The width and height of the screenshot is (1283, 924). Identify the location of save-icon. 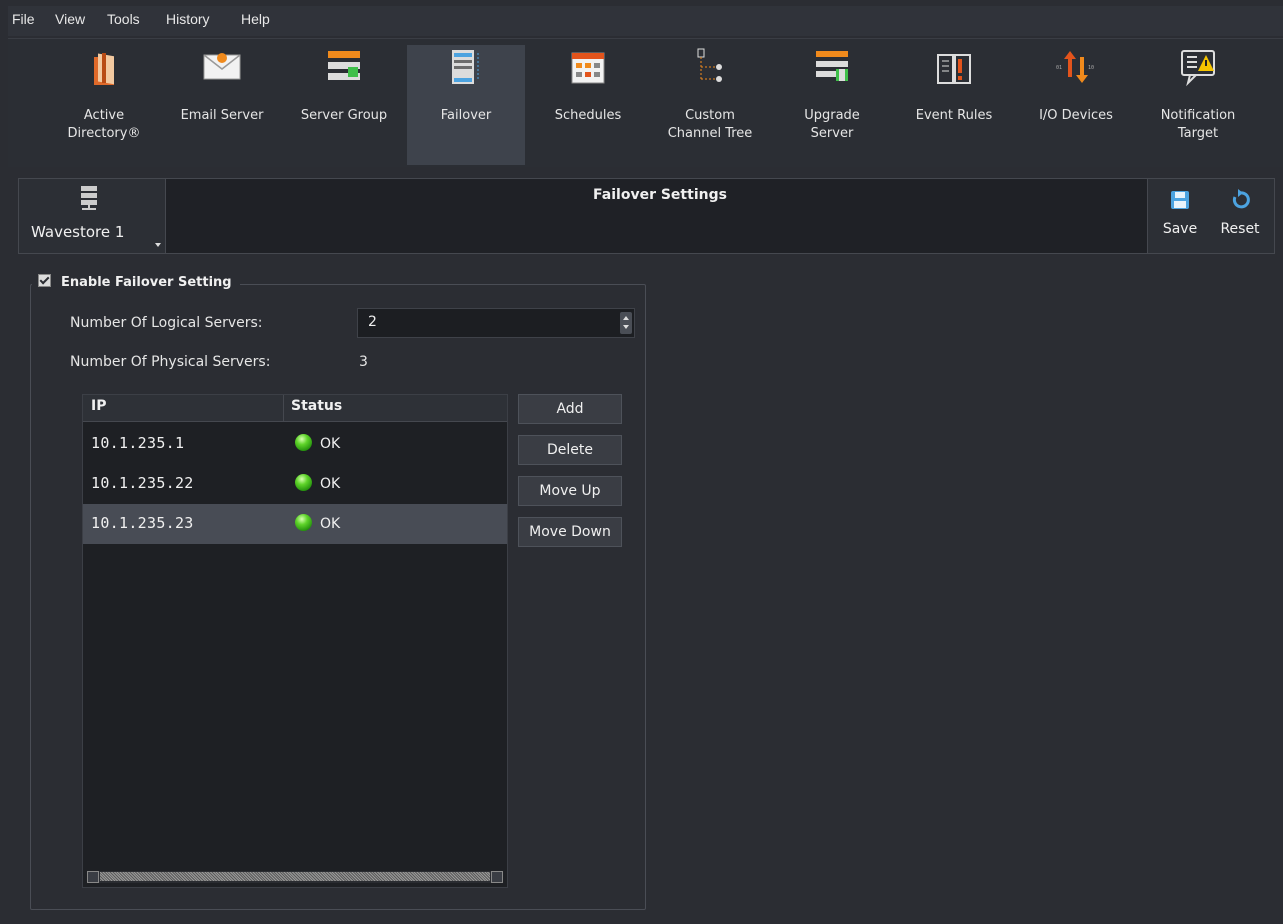
(1180, 200).